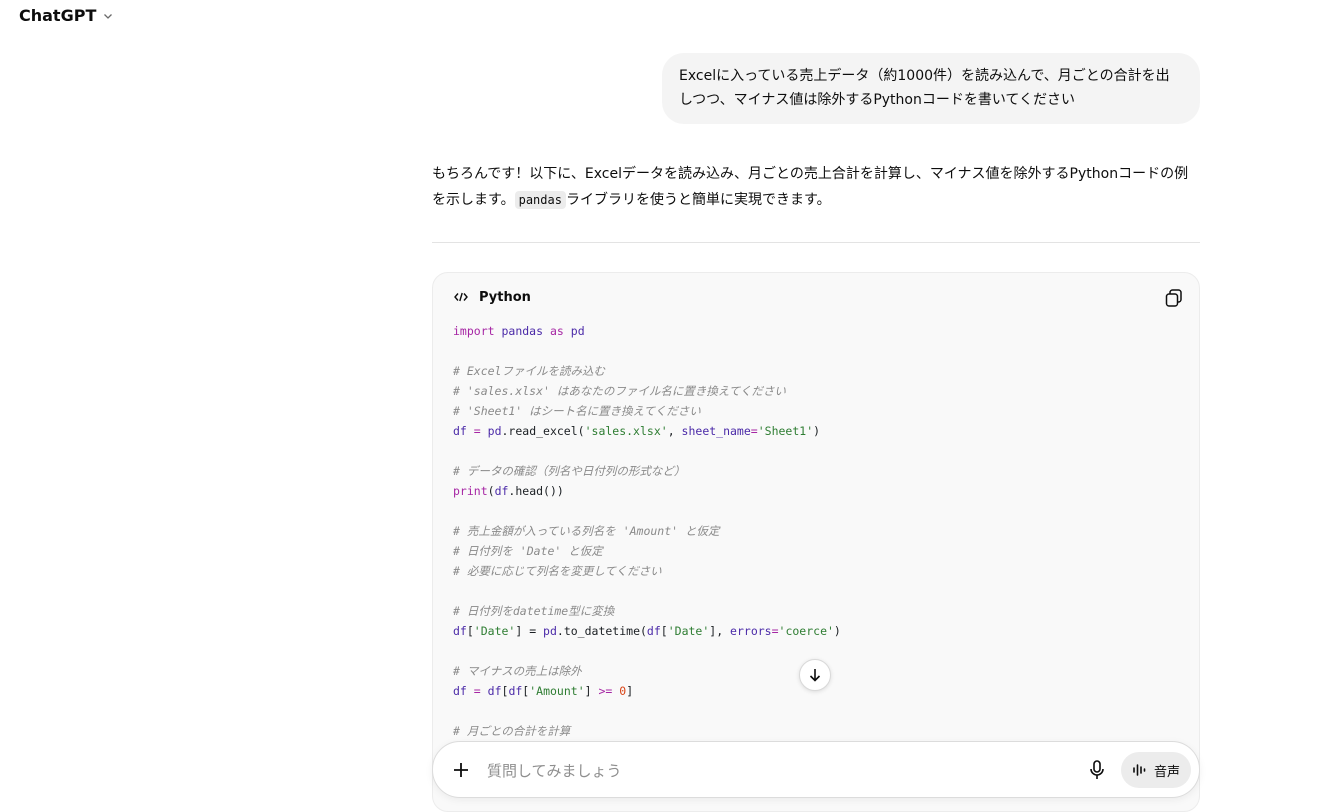 This screenshot has height=812, width=1329. Describe the element at coordinates (557, 571) in the screenshot. I see `code-line: # 必要に応じて列名を変更してください` at that location.